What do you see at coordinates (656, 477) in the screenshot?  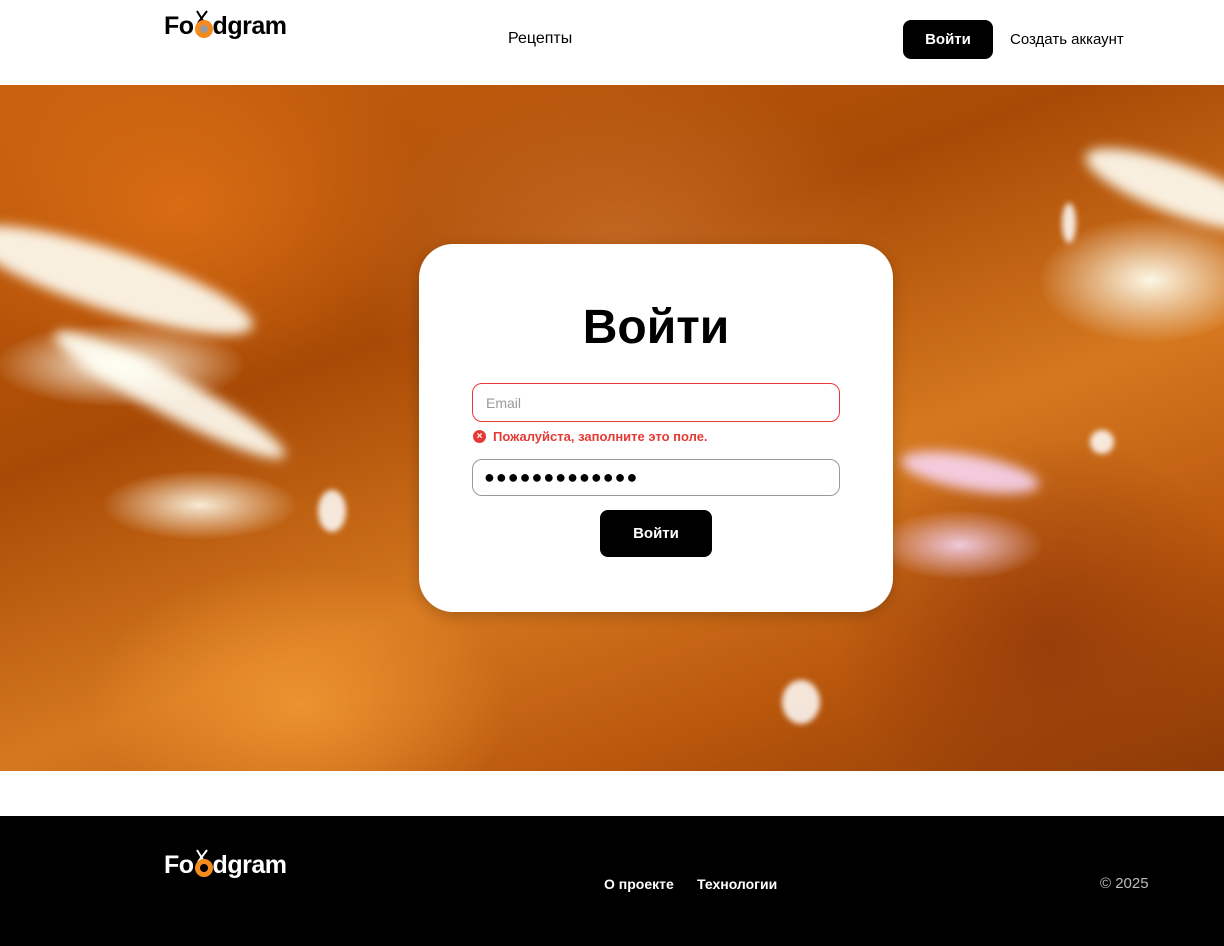 I see `password-field` at bounding box center [656, 477].